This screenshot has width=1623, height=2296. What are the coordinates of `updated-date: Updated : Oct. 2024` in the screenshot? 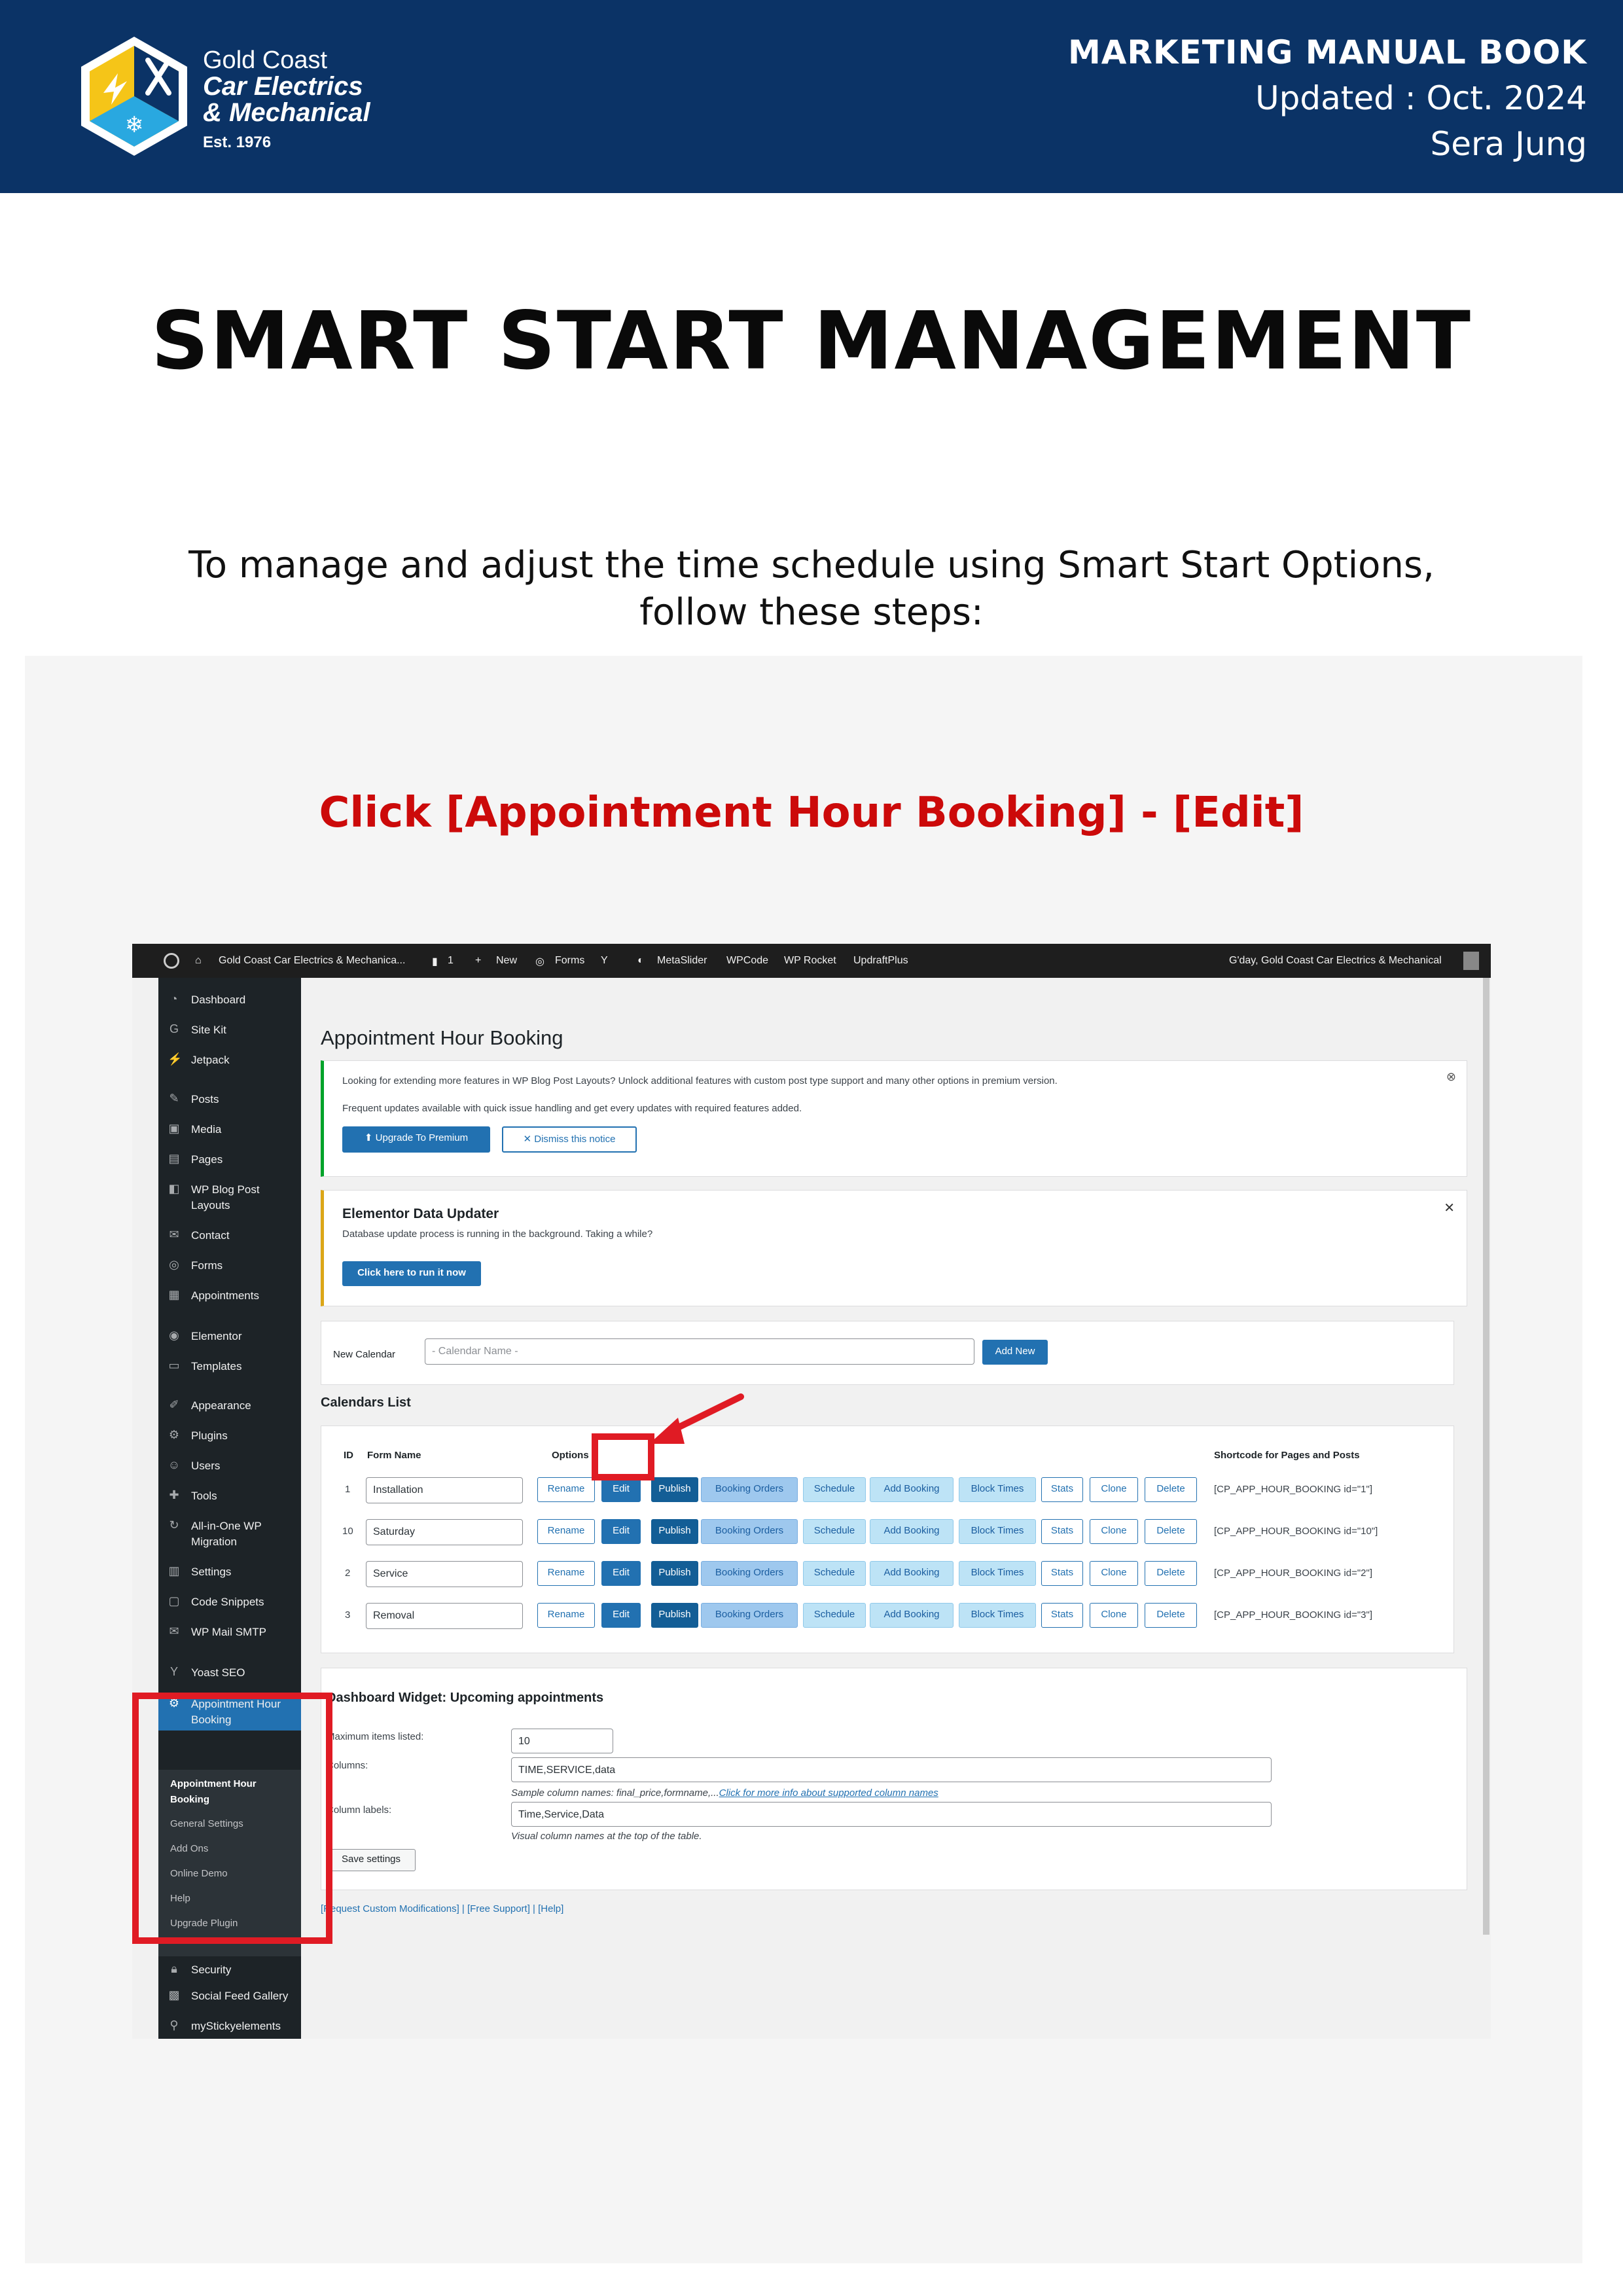 It's located at (1421, 98).